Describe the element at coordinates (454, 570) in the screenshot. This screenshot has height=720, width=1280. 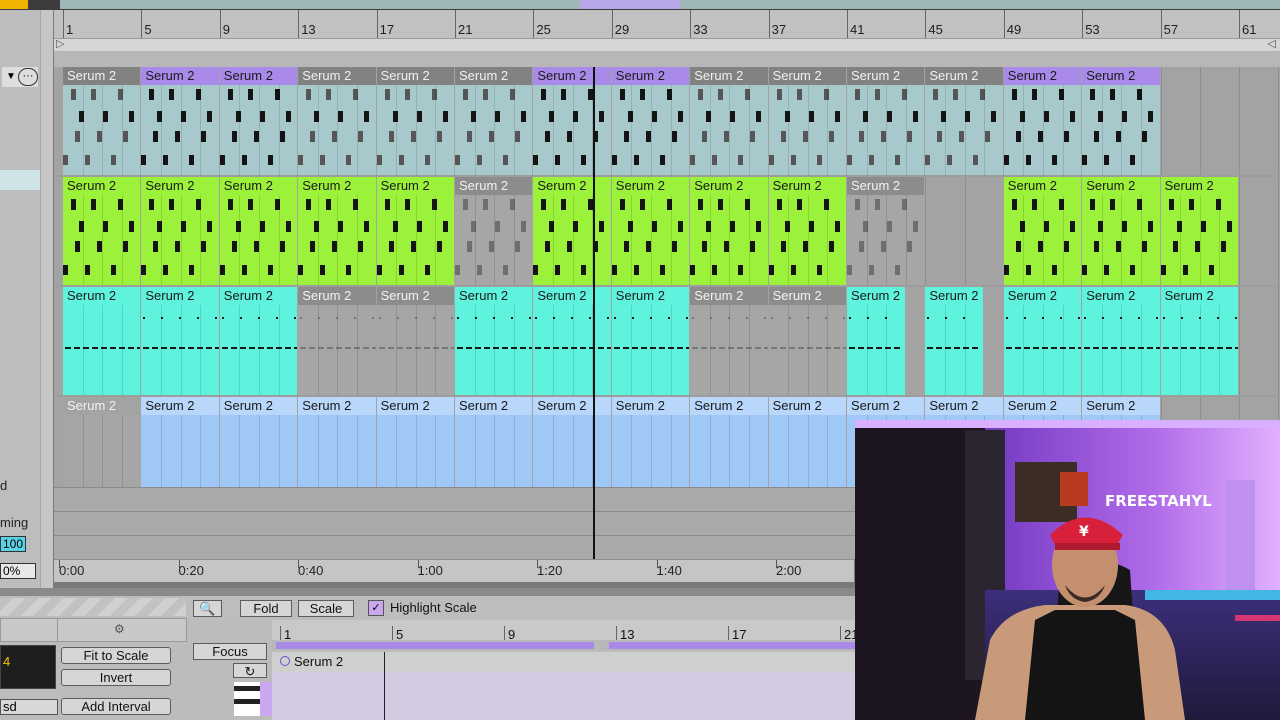
I see `time-ruler: 0:00 0:20 0:40 1:00 1:20 1:40 2:00` at that location.